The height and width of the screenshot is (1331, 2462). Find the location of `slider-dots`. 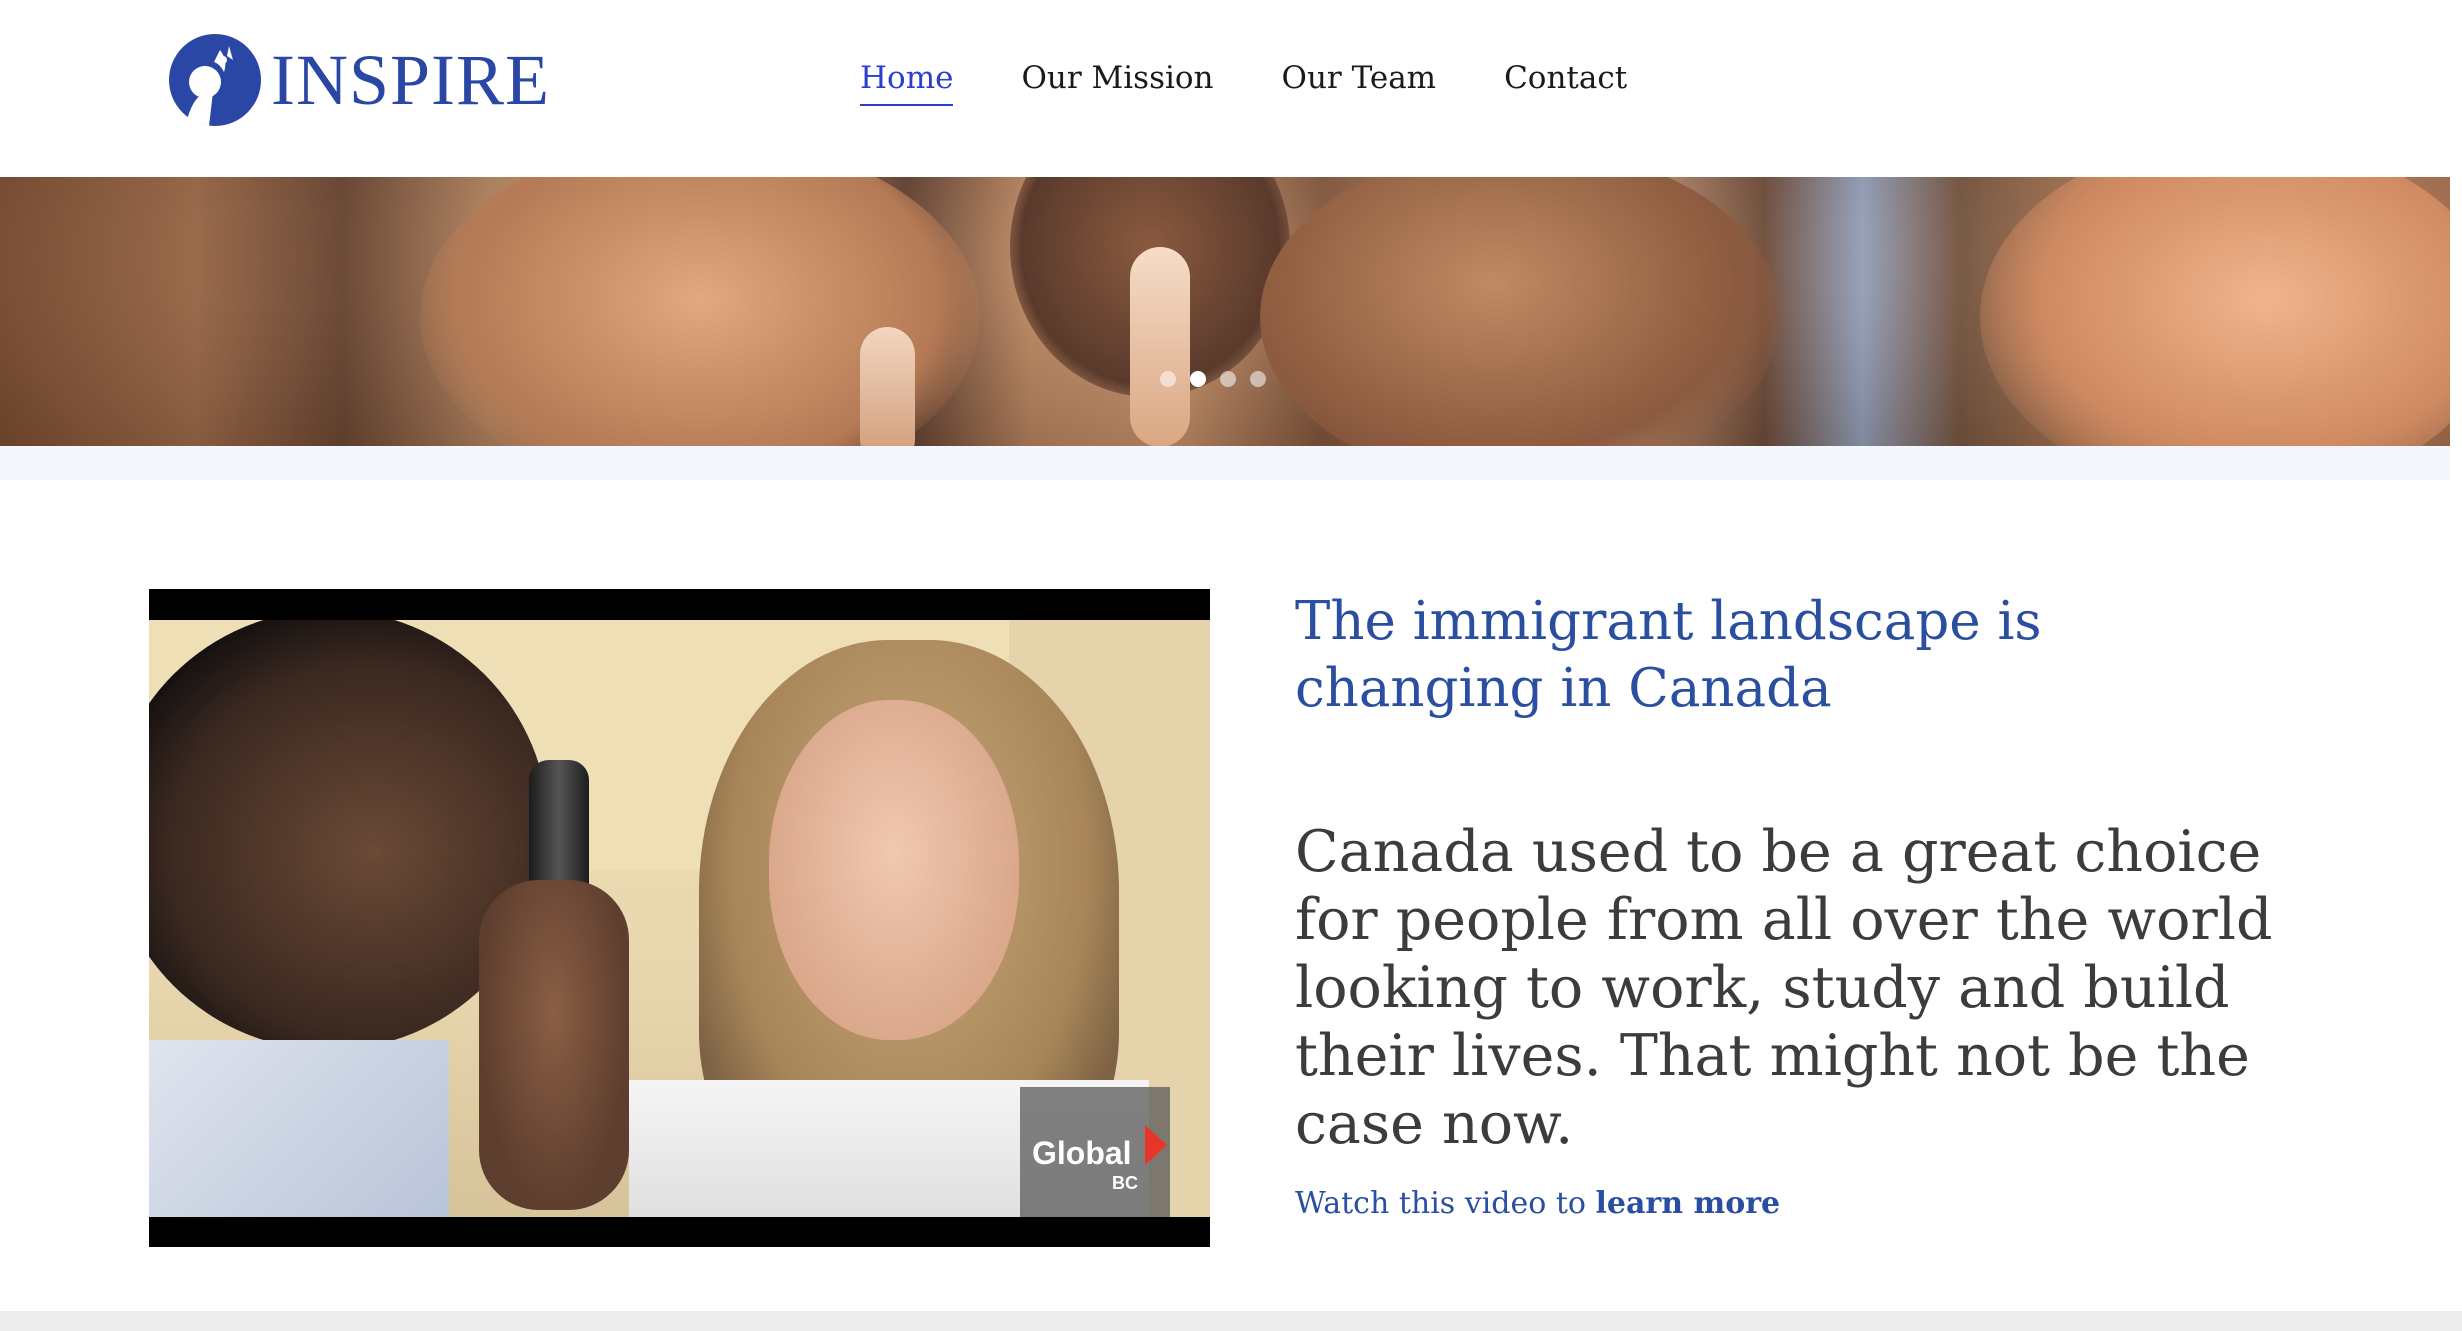

slider-dots is located at coordinates (1213, 379).